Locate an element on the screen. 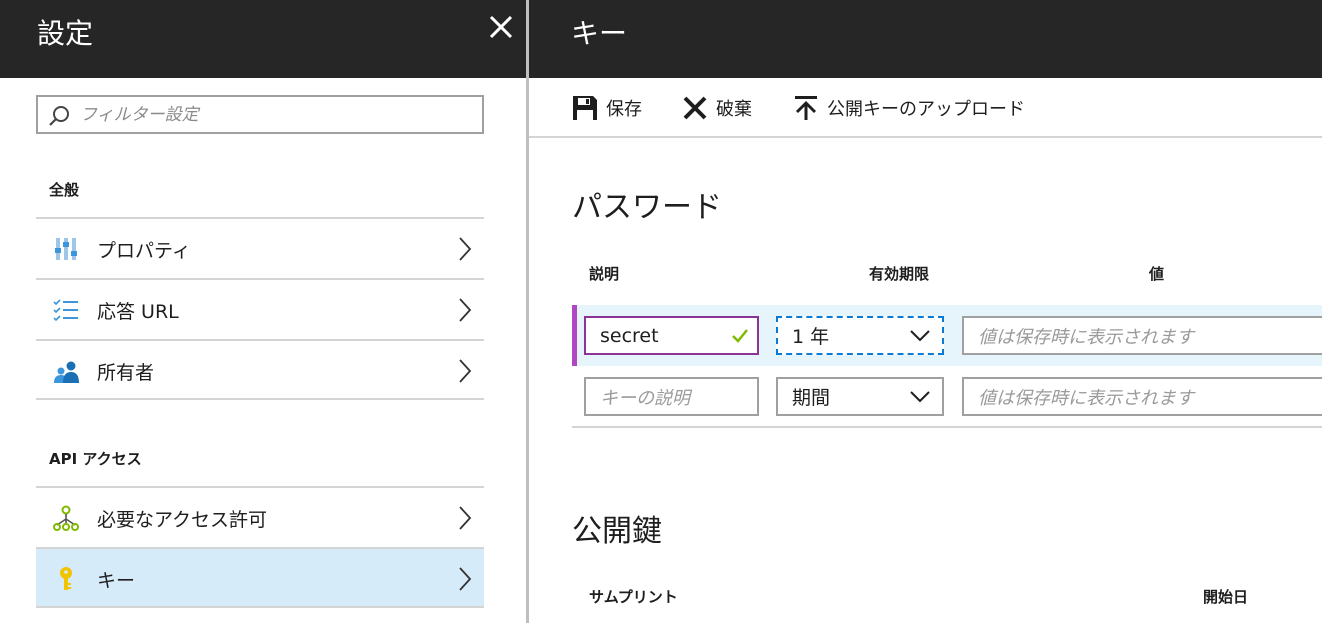 The width and height of the screenshot is (1322, 623). description-placeholder: キーの説明 is located at coordinates (645, 398).